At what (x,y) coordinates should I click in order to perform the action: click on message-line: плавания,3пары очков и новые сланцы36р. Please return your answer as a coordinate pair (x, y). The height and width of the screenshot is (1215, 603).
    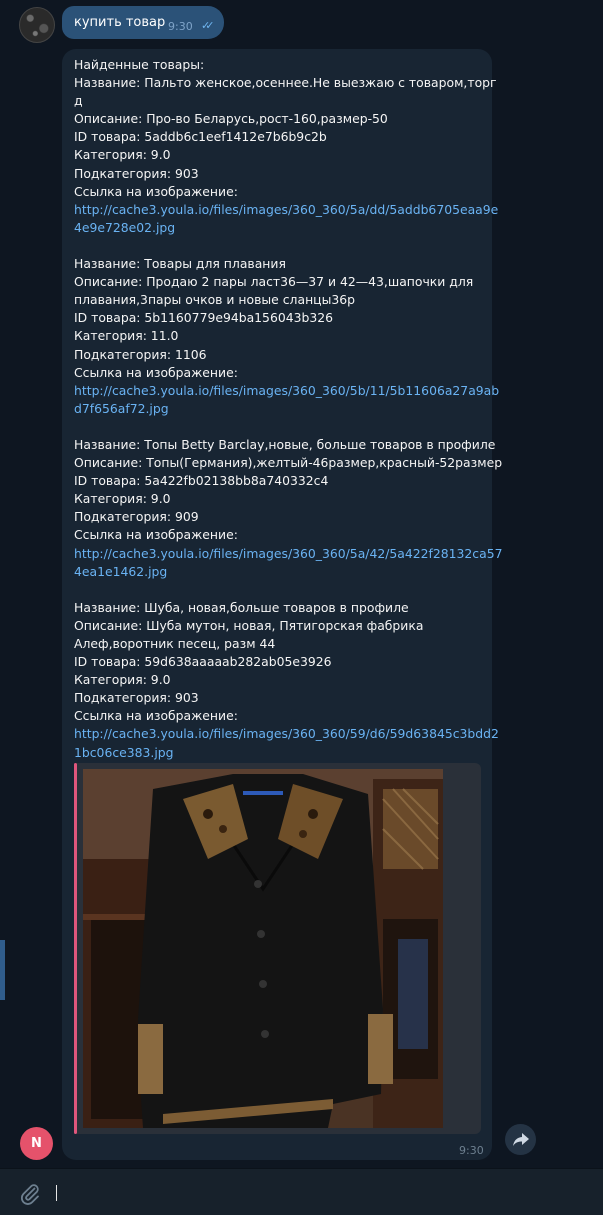
    Looking at the image, I should click on (215, 300).